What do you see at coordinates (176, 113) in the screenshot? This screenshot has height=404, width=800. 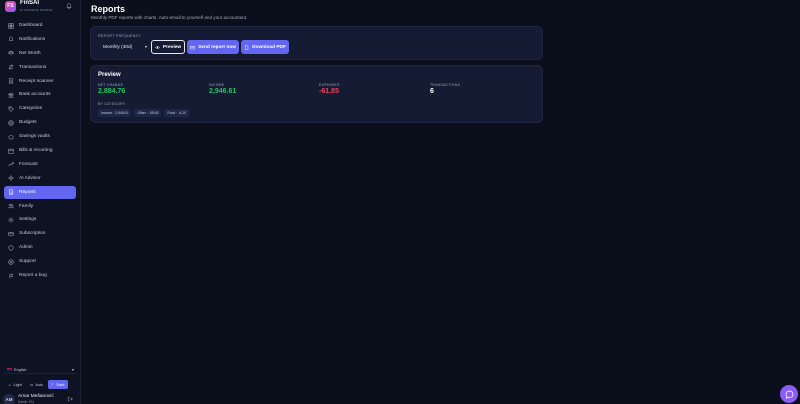 I see `category-chip: Food · -6.20` at bounding box center [176, 113].